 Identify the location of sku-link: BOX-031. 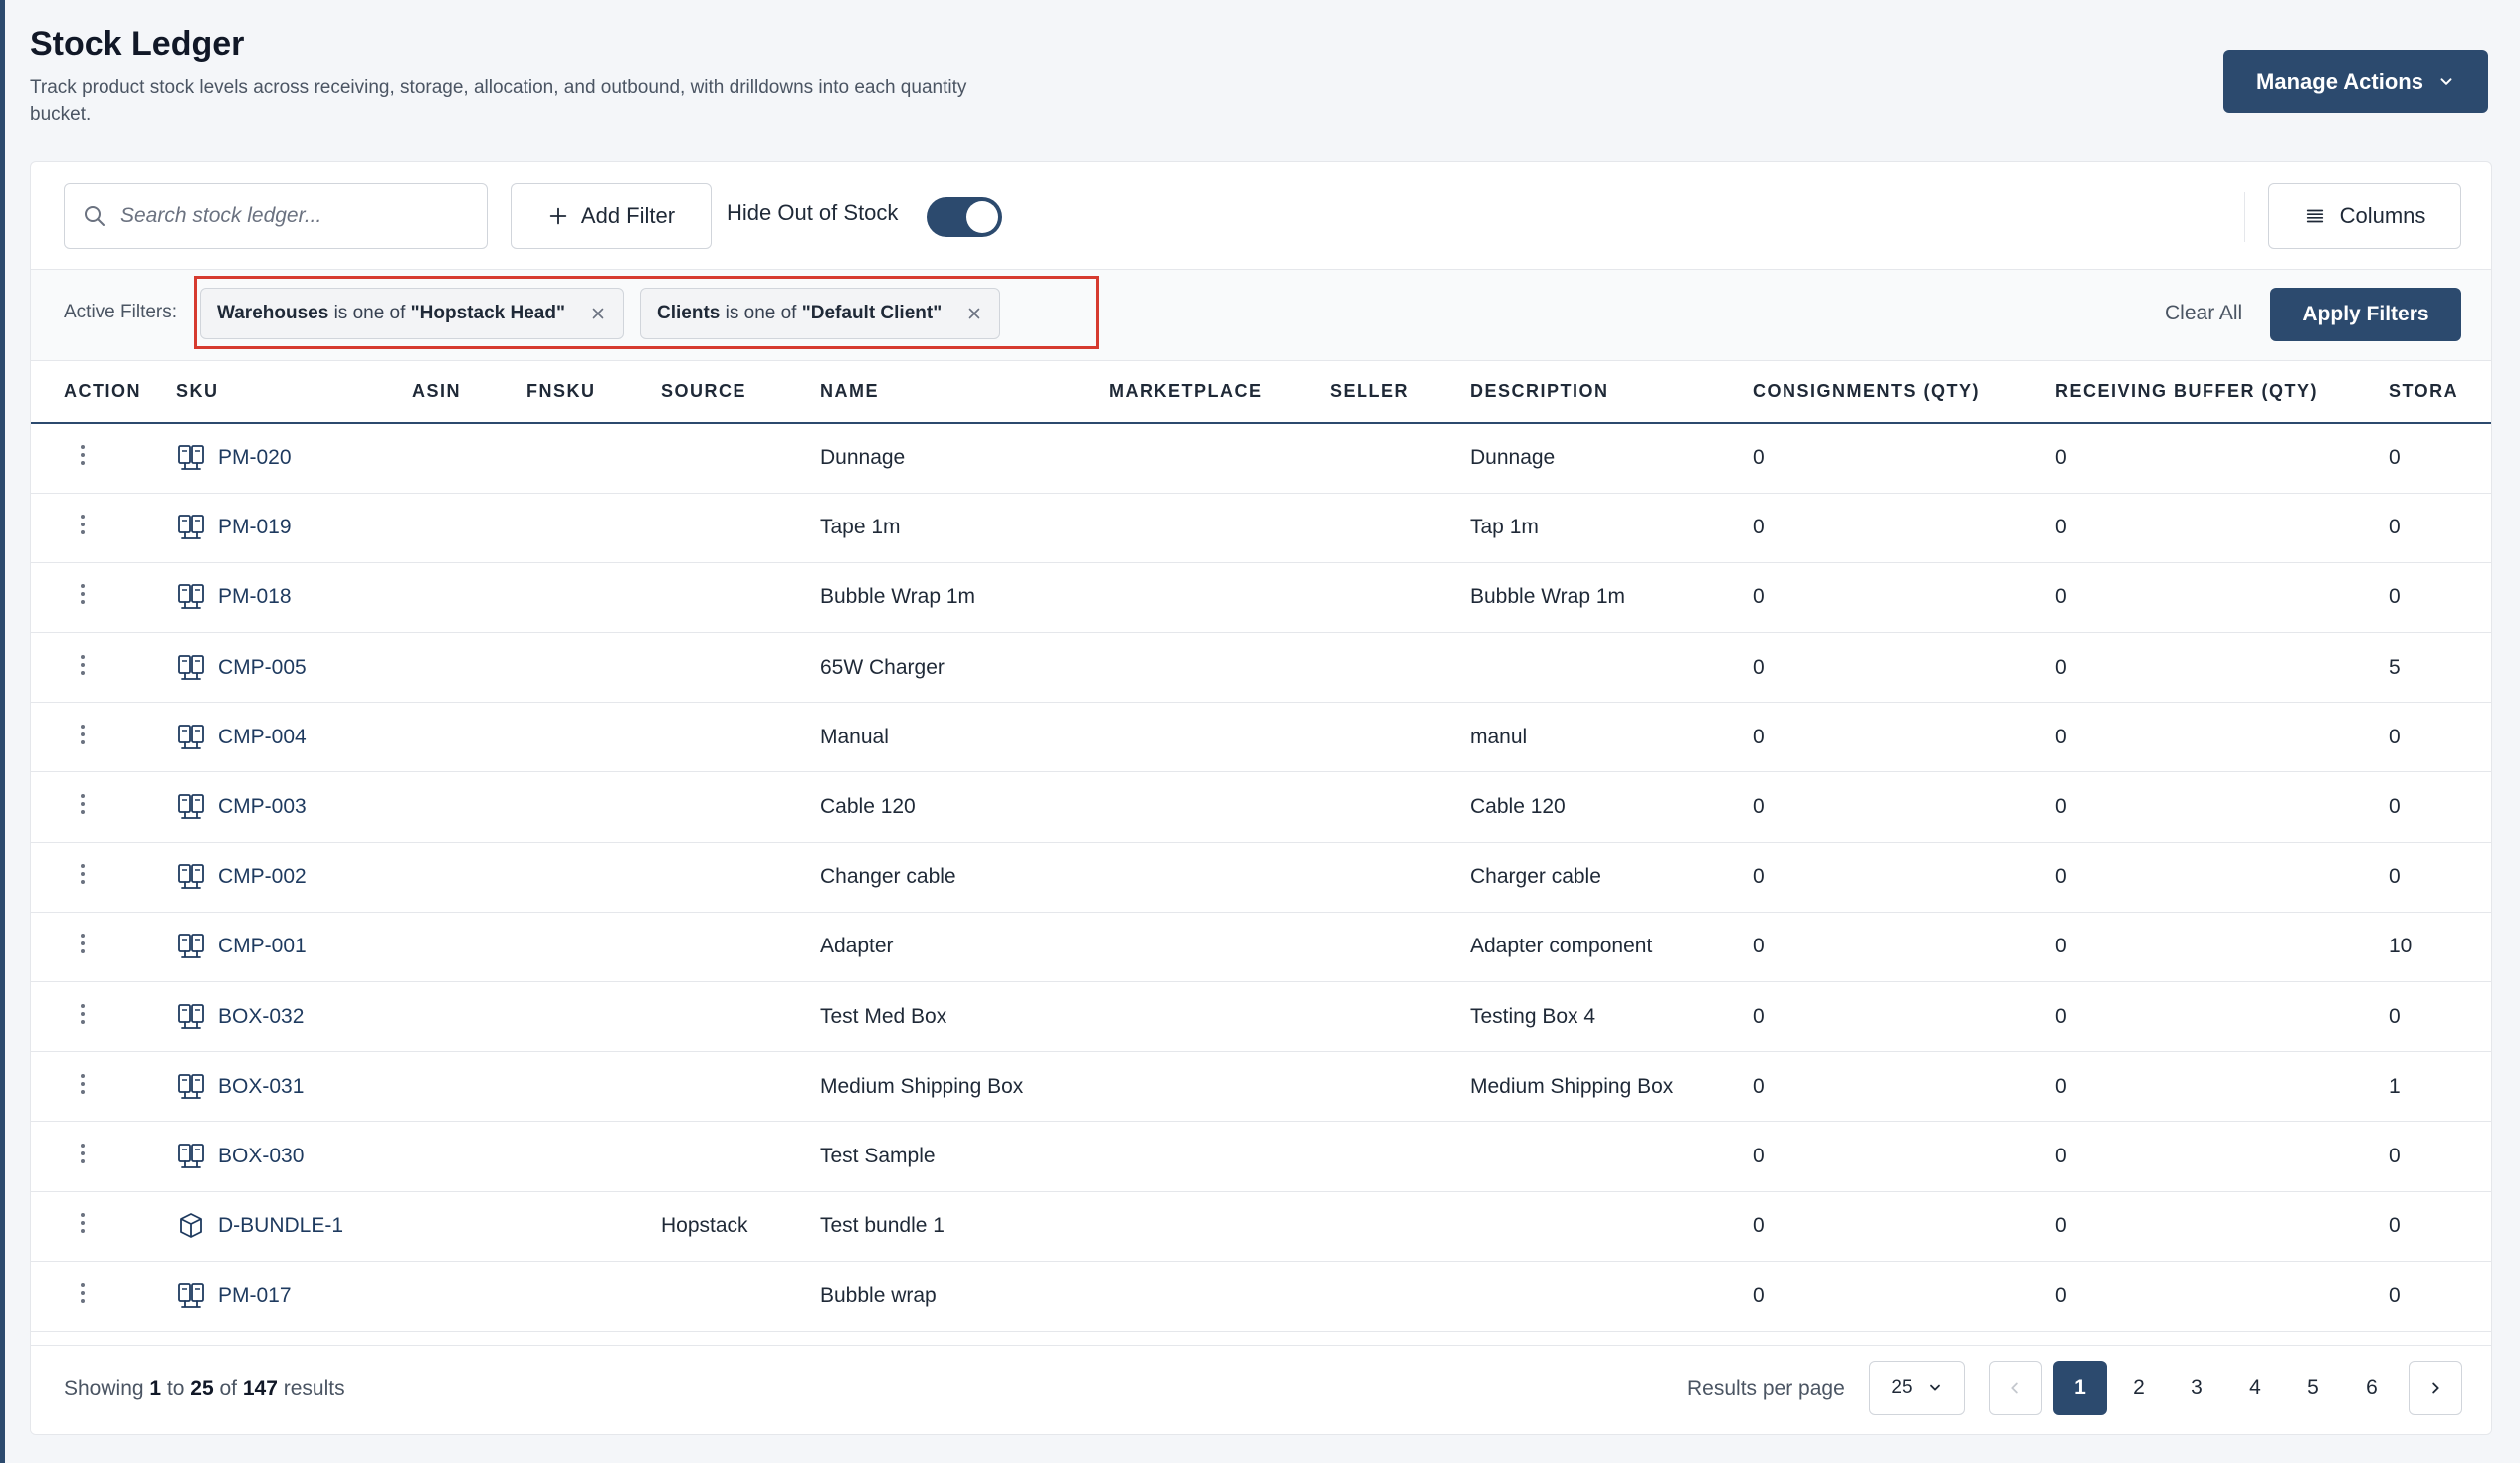
(294, 1087).